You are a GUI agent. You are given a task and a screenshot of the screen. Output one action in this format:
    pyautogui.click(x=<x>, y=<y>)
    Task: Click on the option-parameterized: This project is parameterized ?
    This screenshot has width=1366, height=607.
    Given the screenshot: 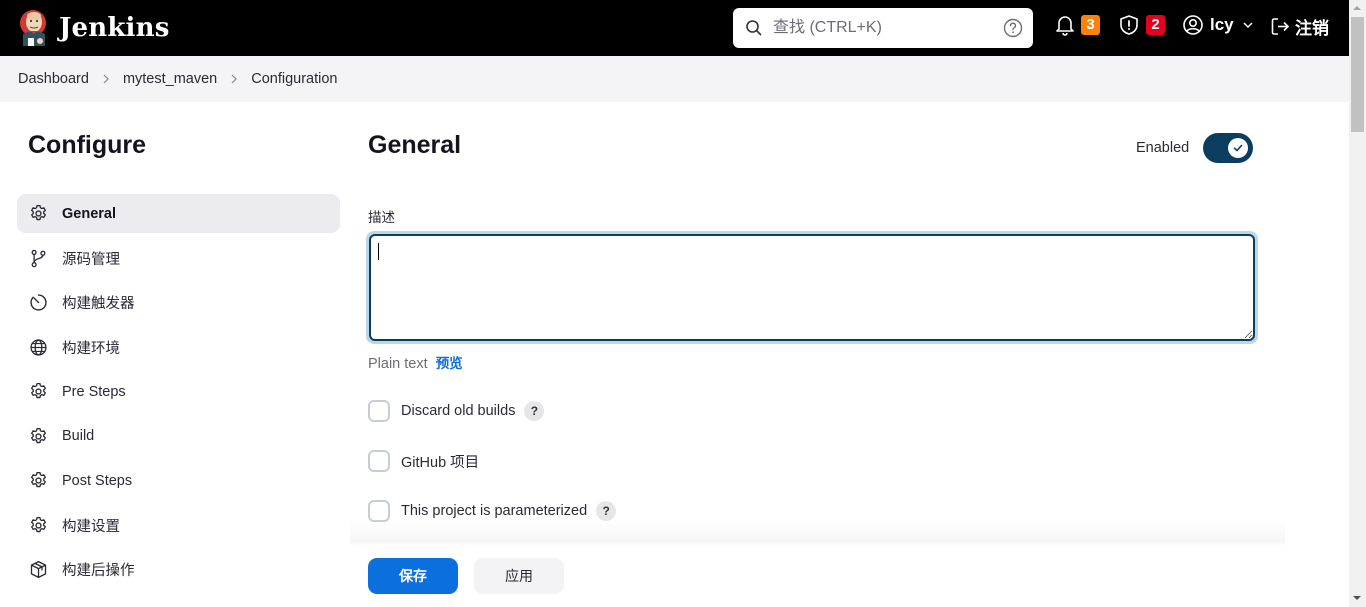 What is the action you would take?
    pyautogui.click(x=492, y=511)
    